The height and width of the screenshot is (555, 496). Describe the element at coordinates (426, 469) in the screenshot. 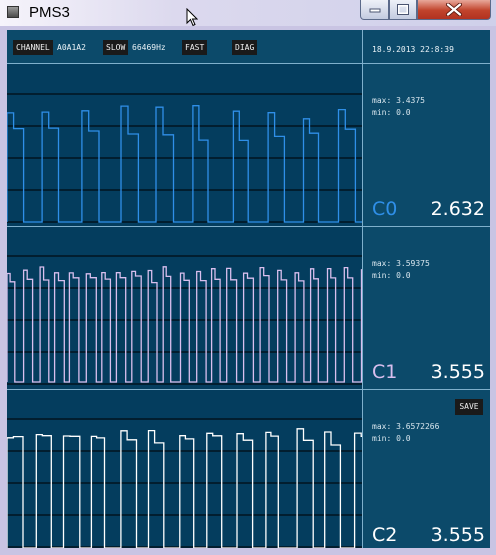

I see `channel-info-c2: SAVE max: 3.6572266 min: 0.0 C2 3.555` at that location.